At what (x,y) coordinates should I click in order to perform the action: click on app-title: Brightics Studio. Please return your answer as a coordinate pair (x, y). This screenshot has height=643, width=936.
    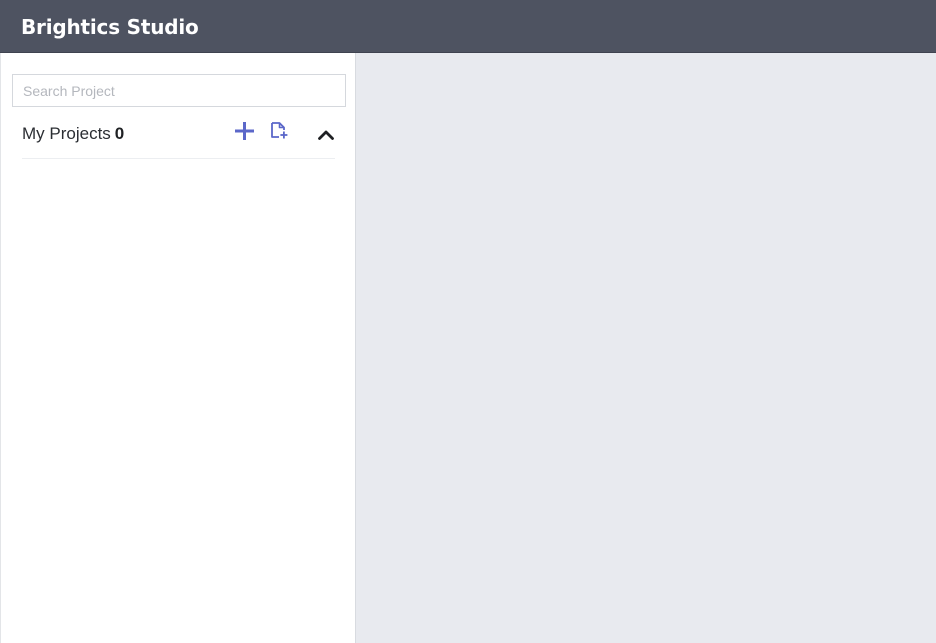
    Looking at the image, I should click on (110, 27).